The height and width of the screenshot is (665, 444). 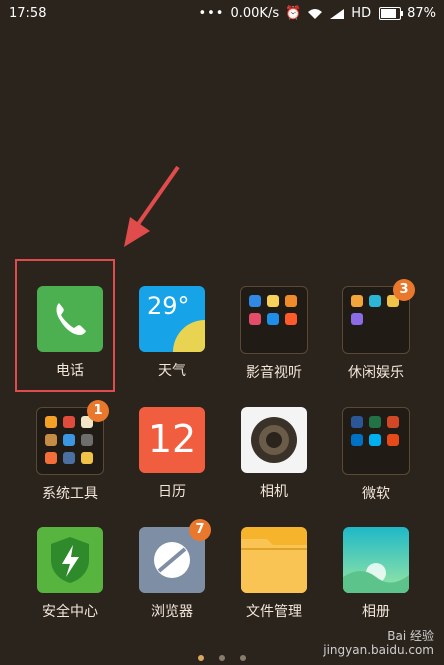 What do you see at coordinates (98, 411) in the screenshot?
I see `badge: 1` at bounding box center [98, 411].